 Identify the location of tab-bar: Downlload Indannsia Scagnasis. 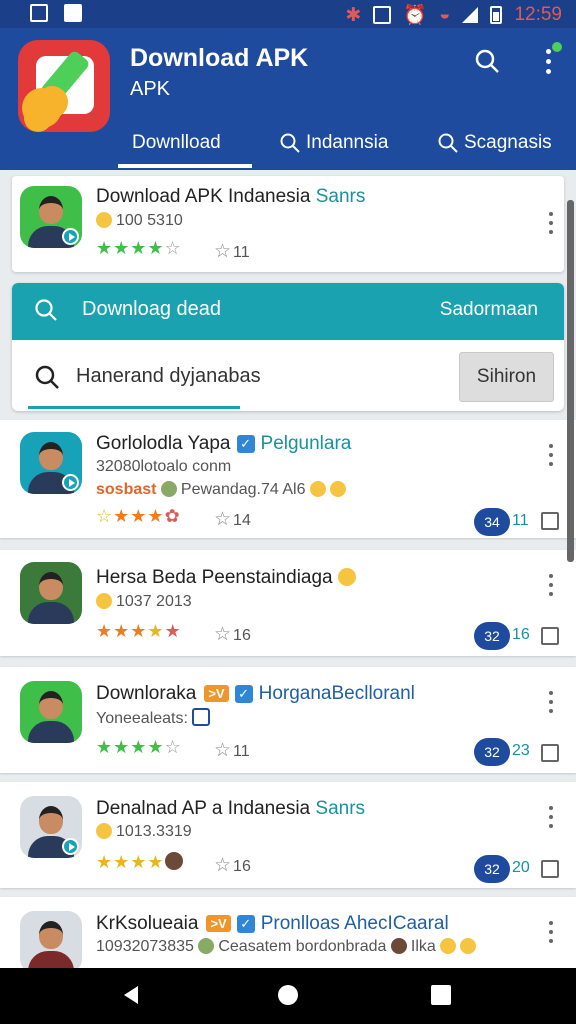
(288, 145).